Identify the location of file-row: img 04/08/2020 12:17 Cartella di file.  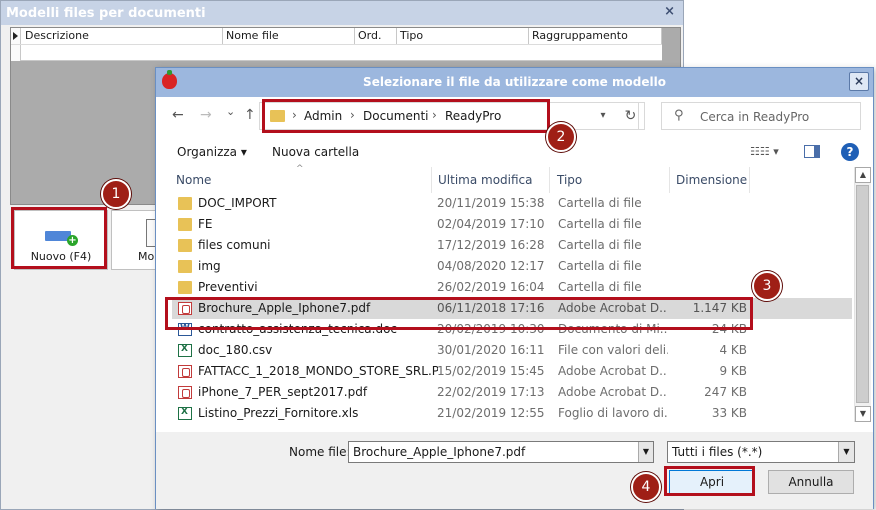
(512, 266).